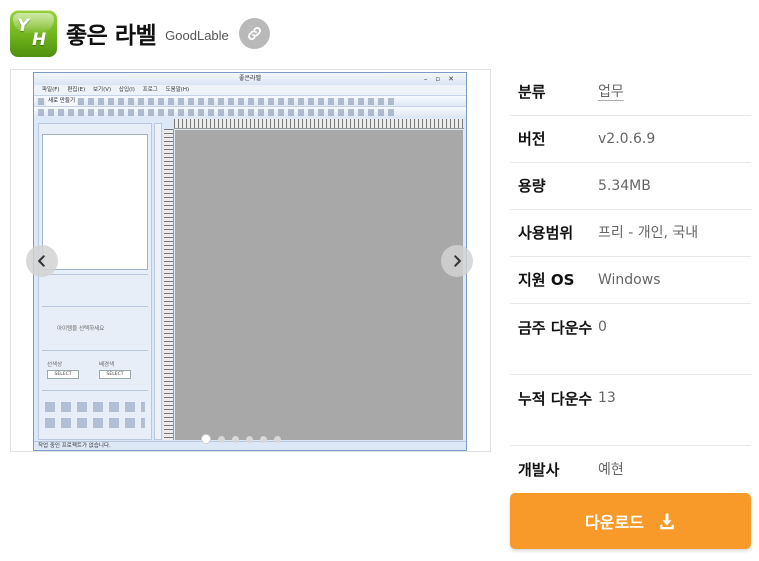 The height and width of the screenshot is (561, 759). I want to click on window-title-bar: 좋은라벨 –▫✕, so click(250, 79).